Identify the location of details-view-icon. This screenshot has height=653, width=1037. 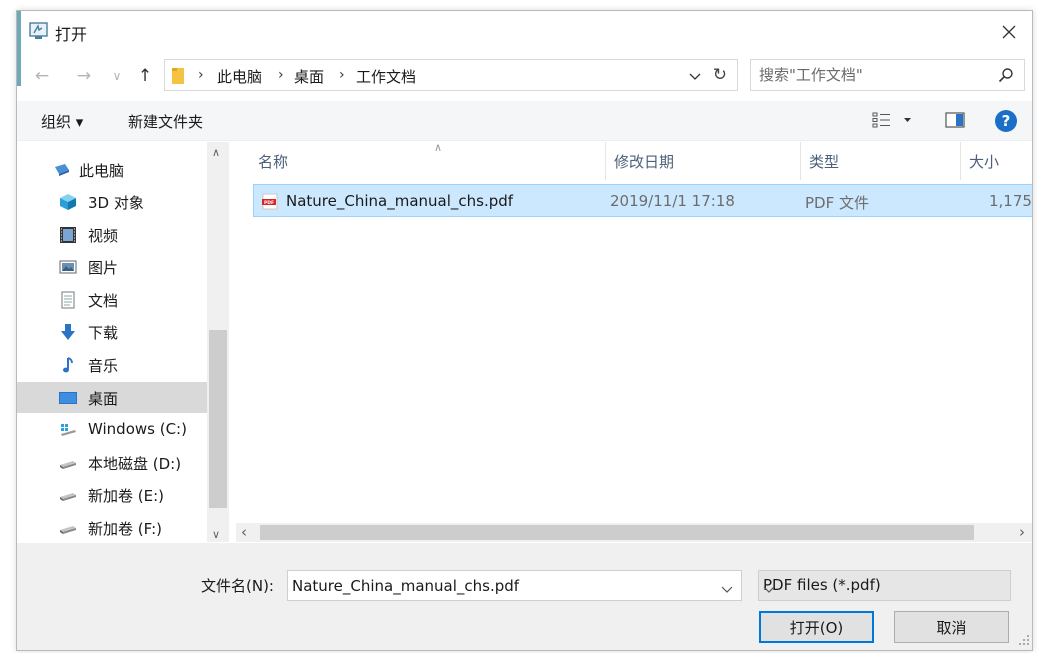
(891, 120).